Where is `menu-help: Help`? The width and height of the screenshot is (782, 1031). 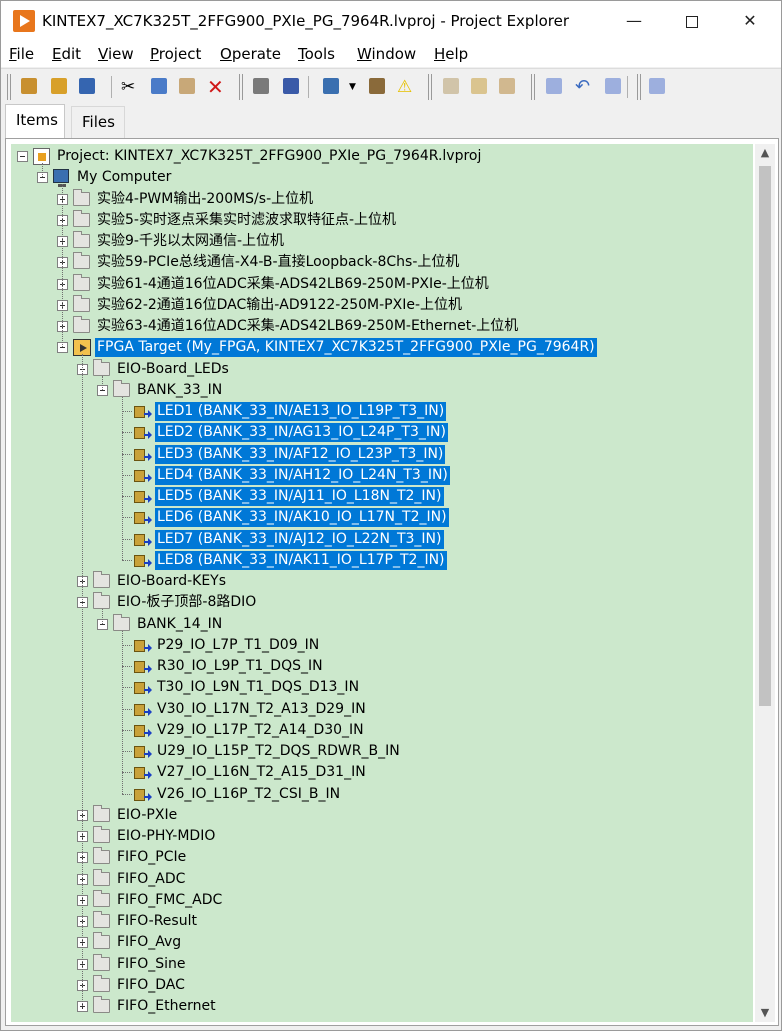 menu-help: Help is located at coordinates (451, 54).